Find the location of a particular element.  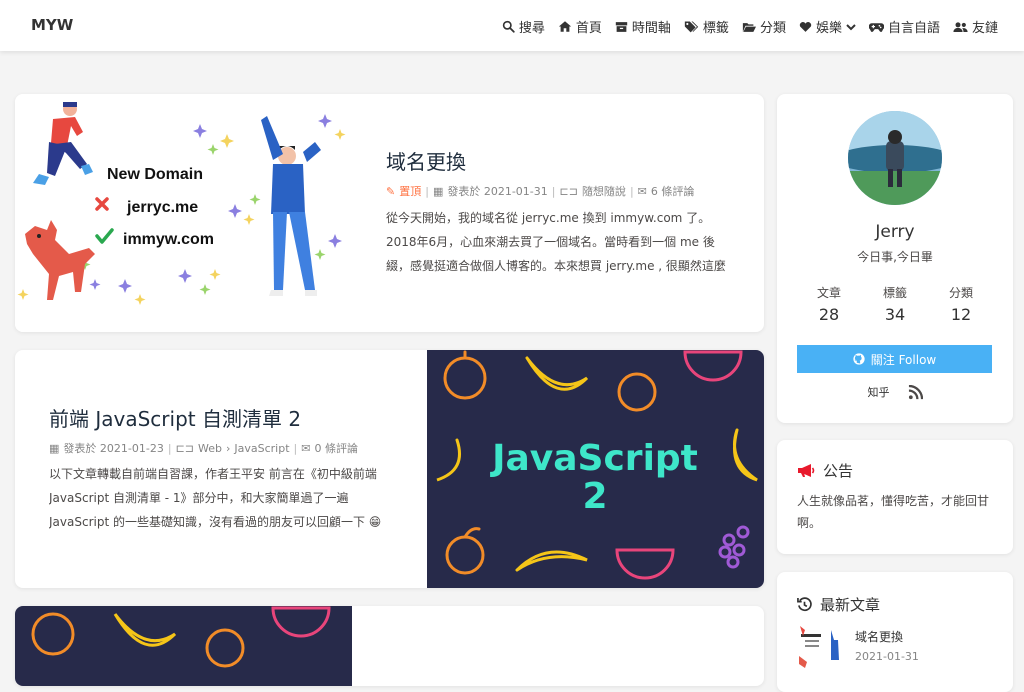

nav-item-label: 首頁 is located at coordinates (588, 28).